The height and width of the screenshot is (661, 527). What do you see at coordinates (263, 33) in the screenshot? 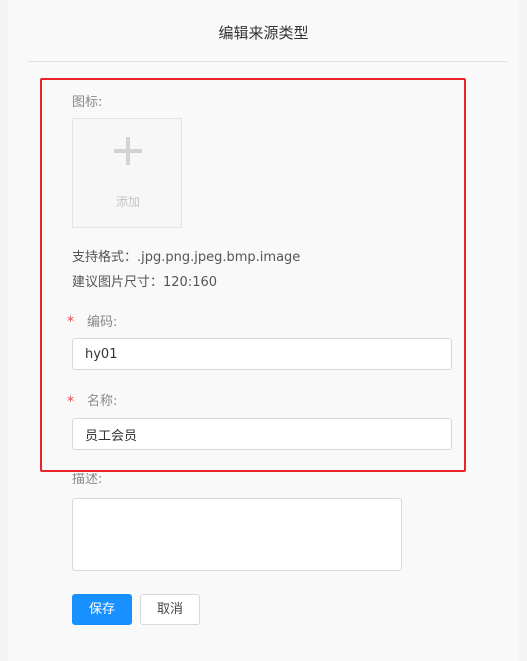
I see `dialog-title: 编辑来源类型` at bounding box center [263, 33].